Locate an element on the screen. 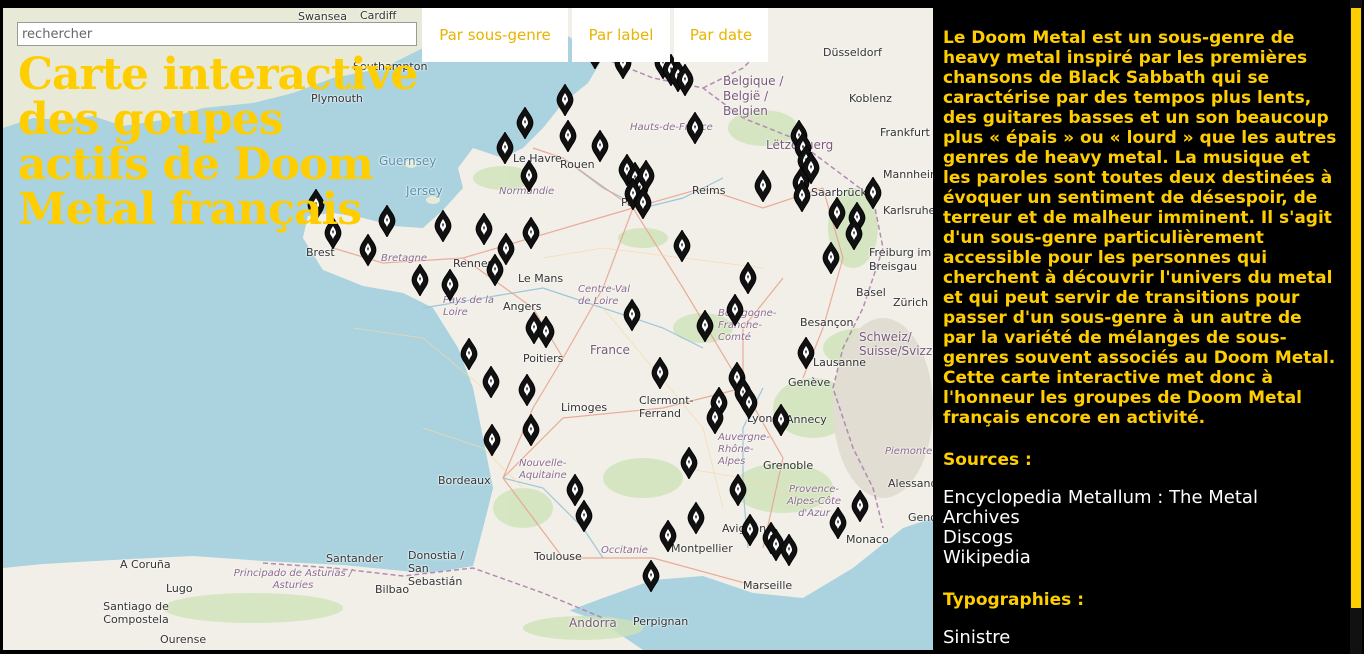 The width and height of the screenshot is (1364, 654). label-schweiz: Schweiz/ Suisse/Svizzera is located at coordinates (896, 344).